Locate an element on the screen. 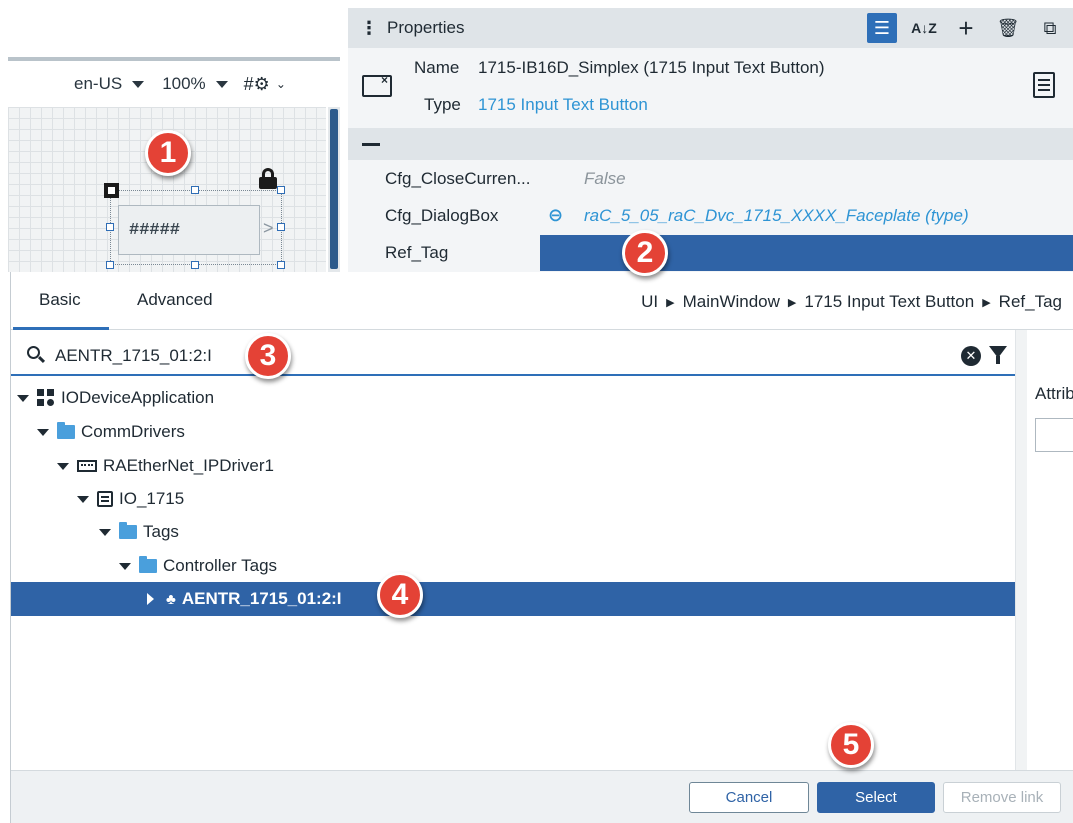  tree-node: RAEtherNet_IPDriver1 is located at coordinates (513, 466).